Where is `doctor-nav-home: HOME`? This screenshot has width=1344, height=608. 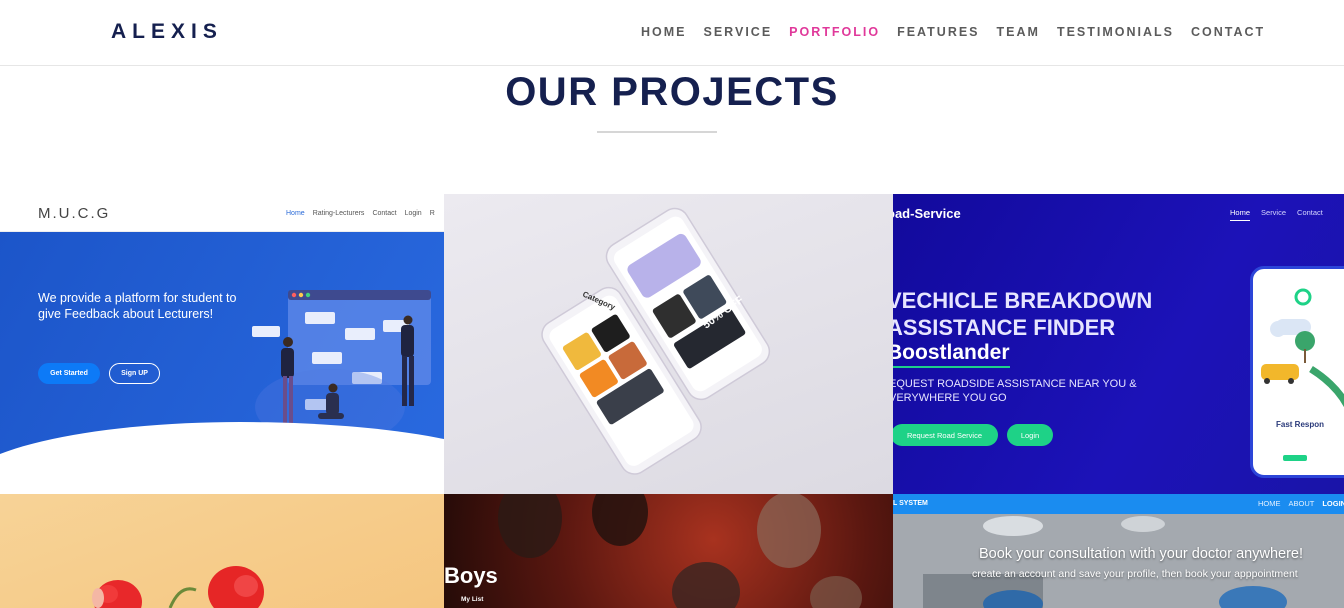
doctor-nav-home: HOME is located at coordinates (1269, 503).